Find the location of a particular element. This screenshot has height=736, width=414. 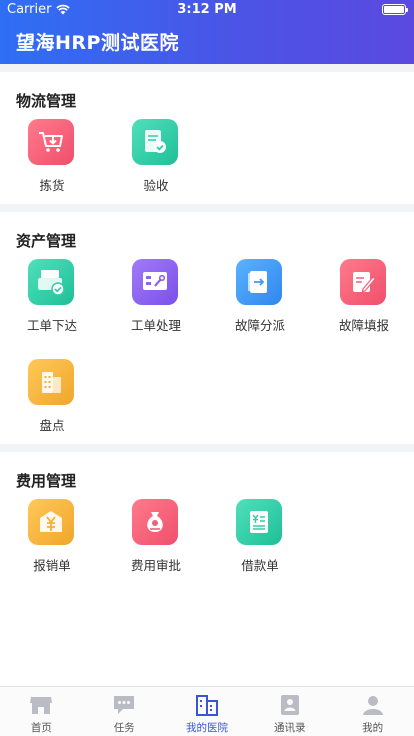

tab-tasks: 任务 is located at coordinates (124, 711).